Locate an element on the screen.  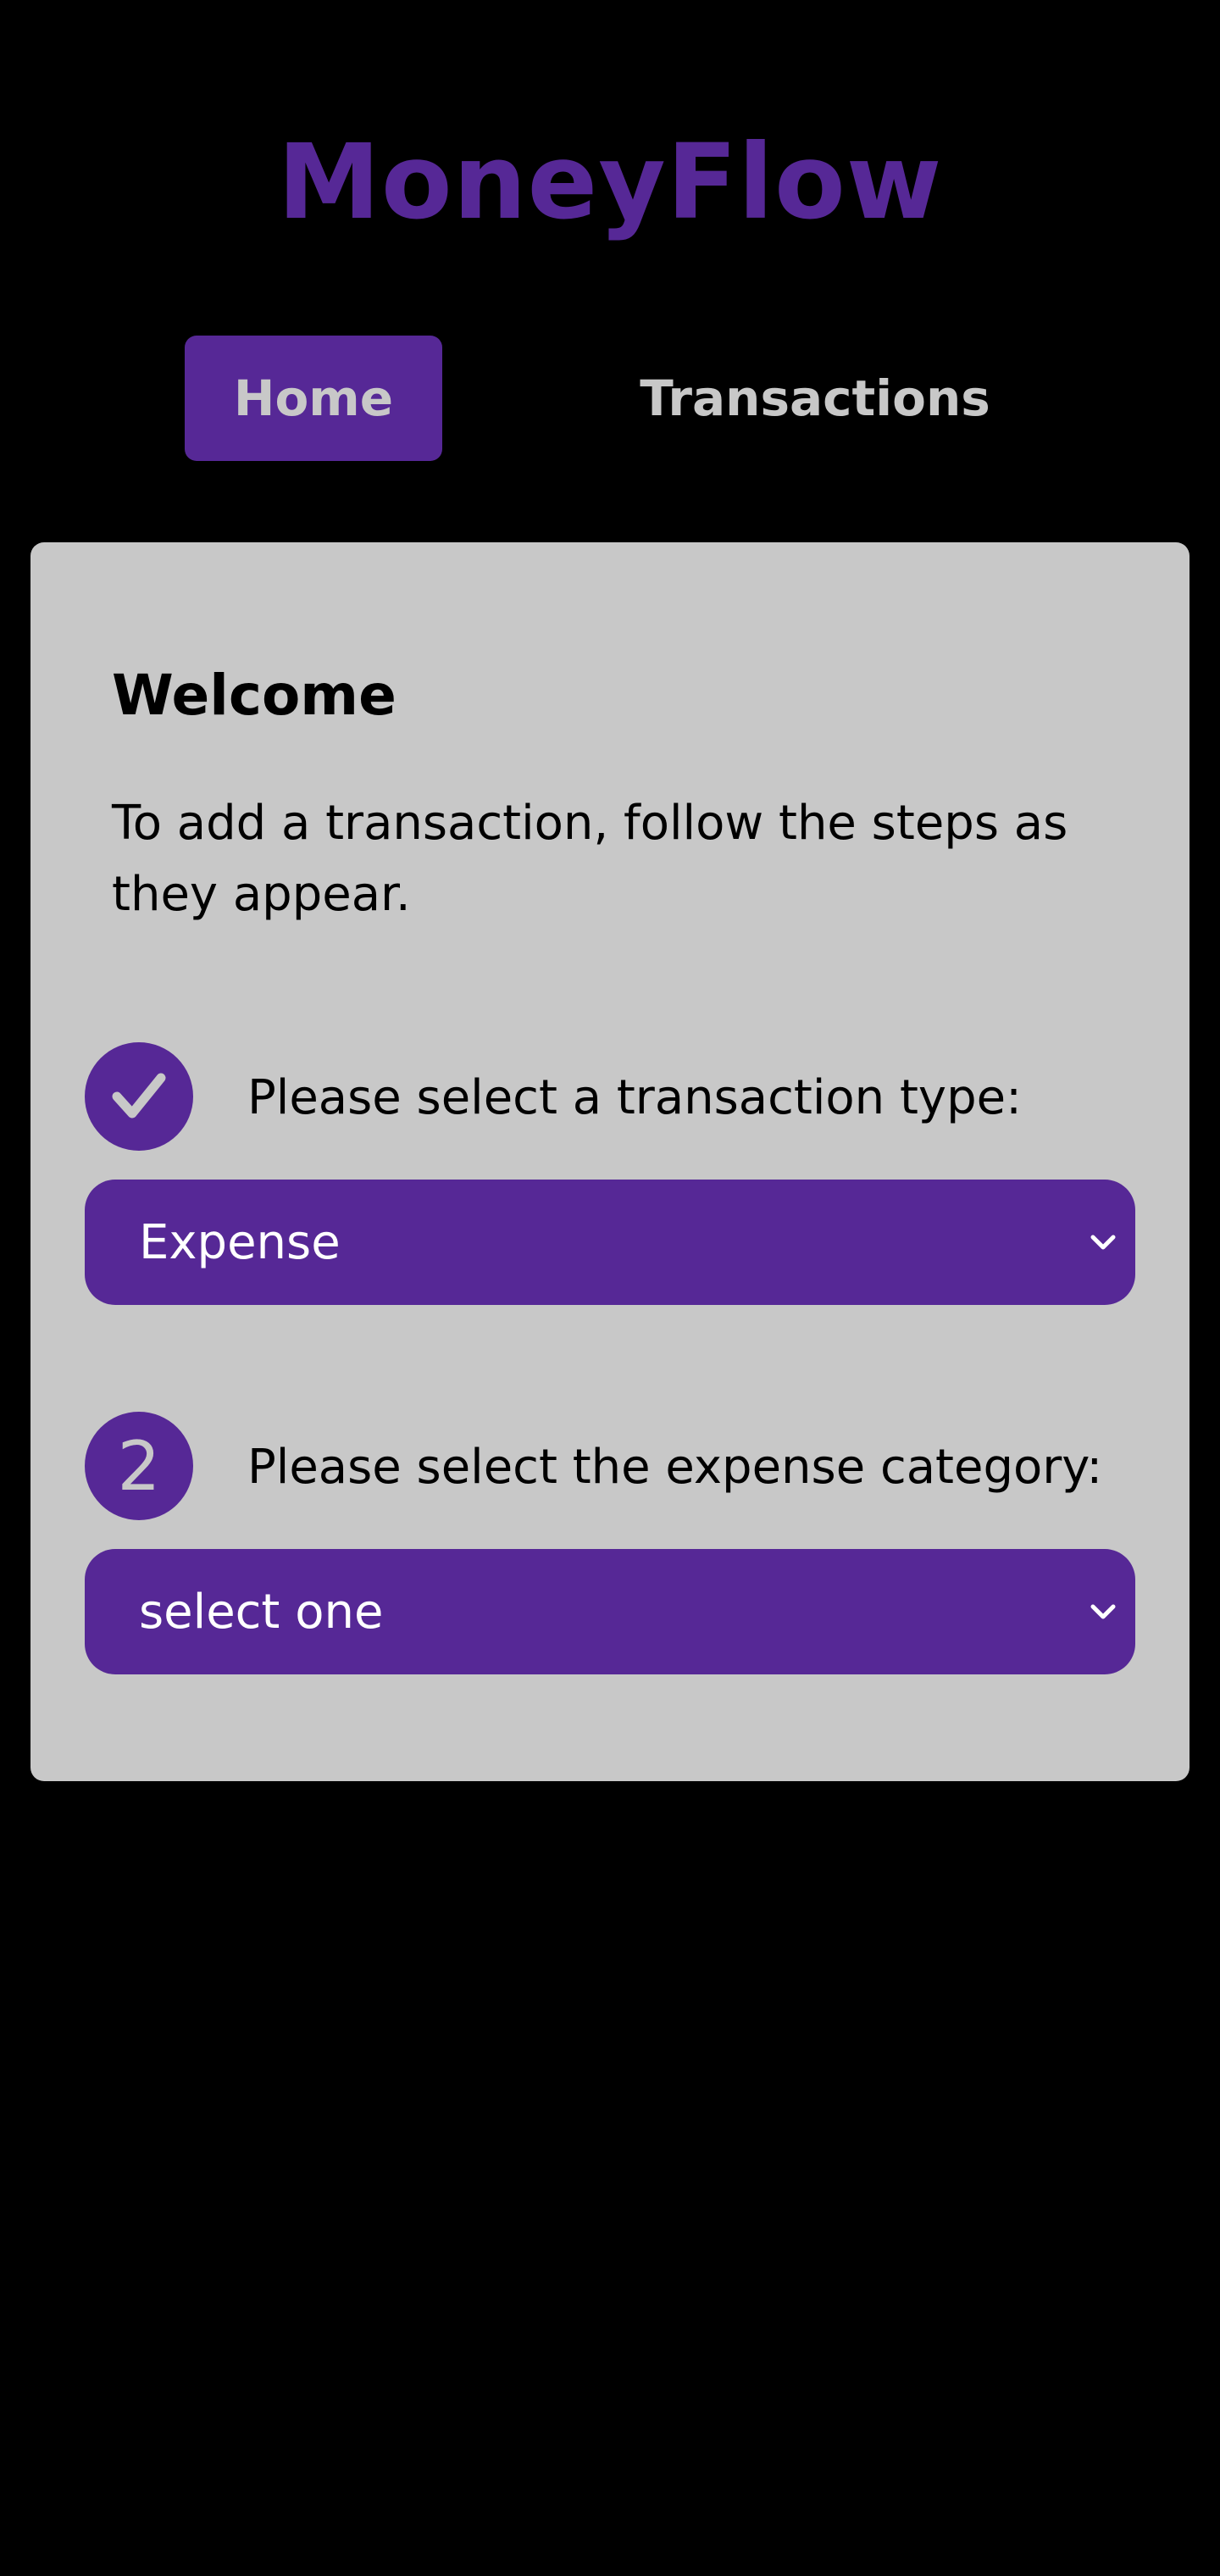
step-1-label: Please select a transaction type: is located at coordinates (634, 1097).